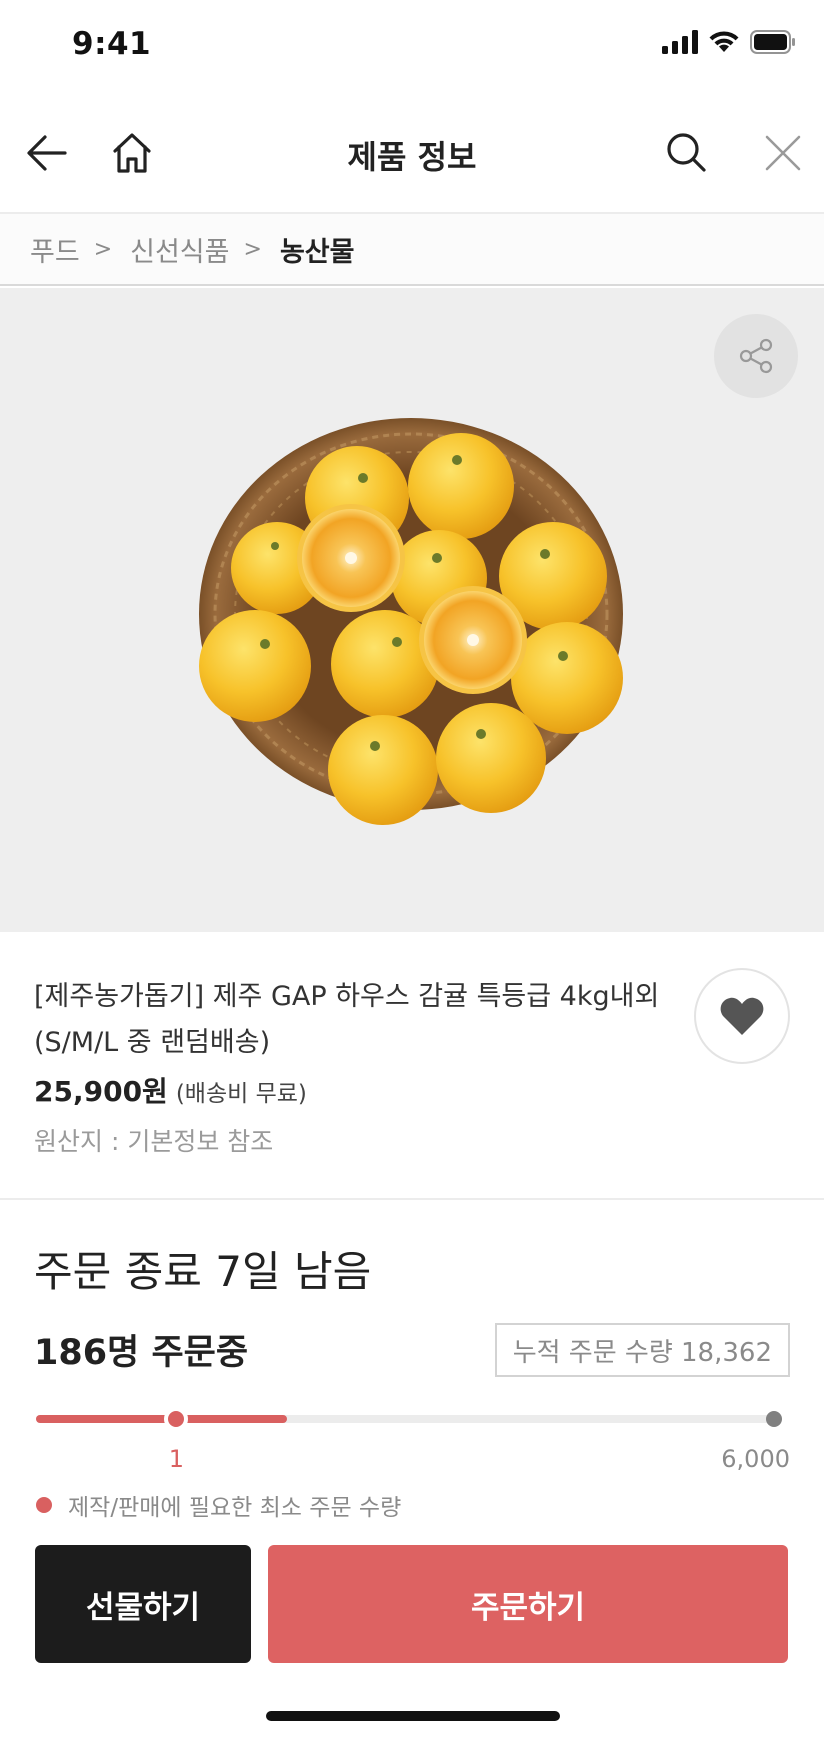 This screenshot has height=1738, width=824. Describe the element at coordinates (411, 620) in the screenshot. I see `product-image` at that location.